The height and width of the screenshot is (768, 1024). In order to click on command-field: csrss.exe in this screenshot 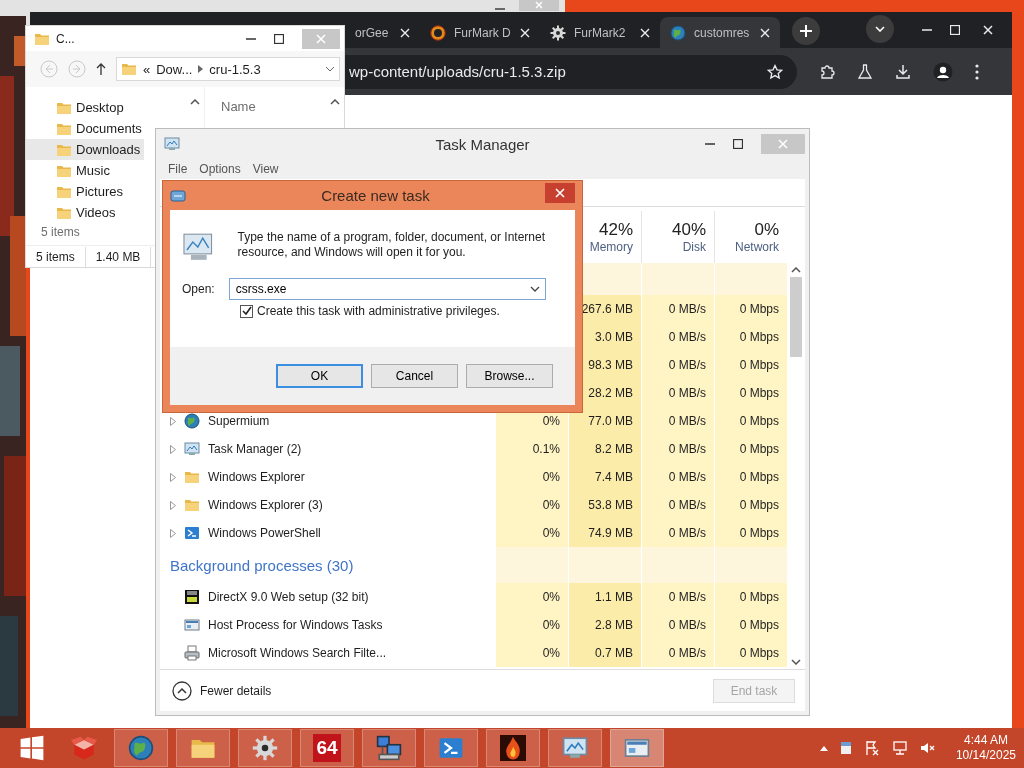, I will do `click(387, 289)`.